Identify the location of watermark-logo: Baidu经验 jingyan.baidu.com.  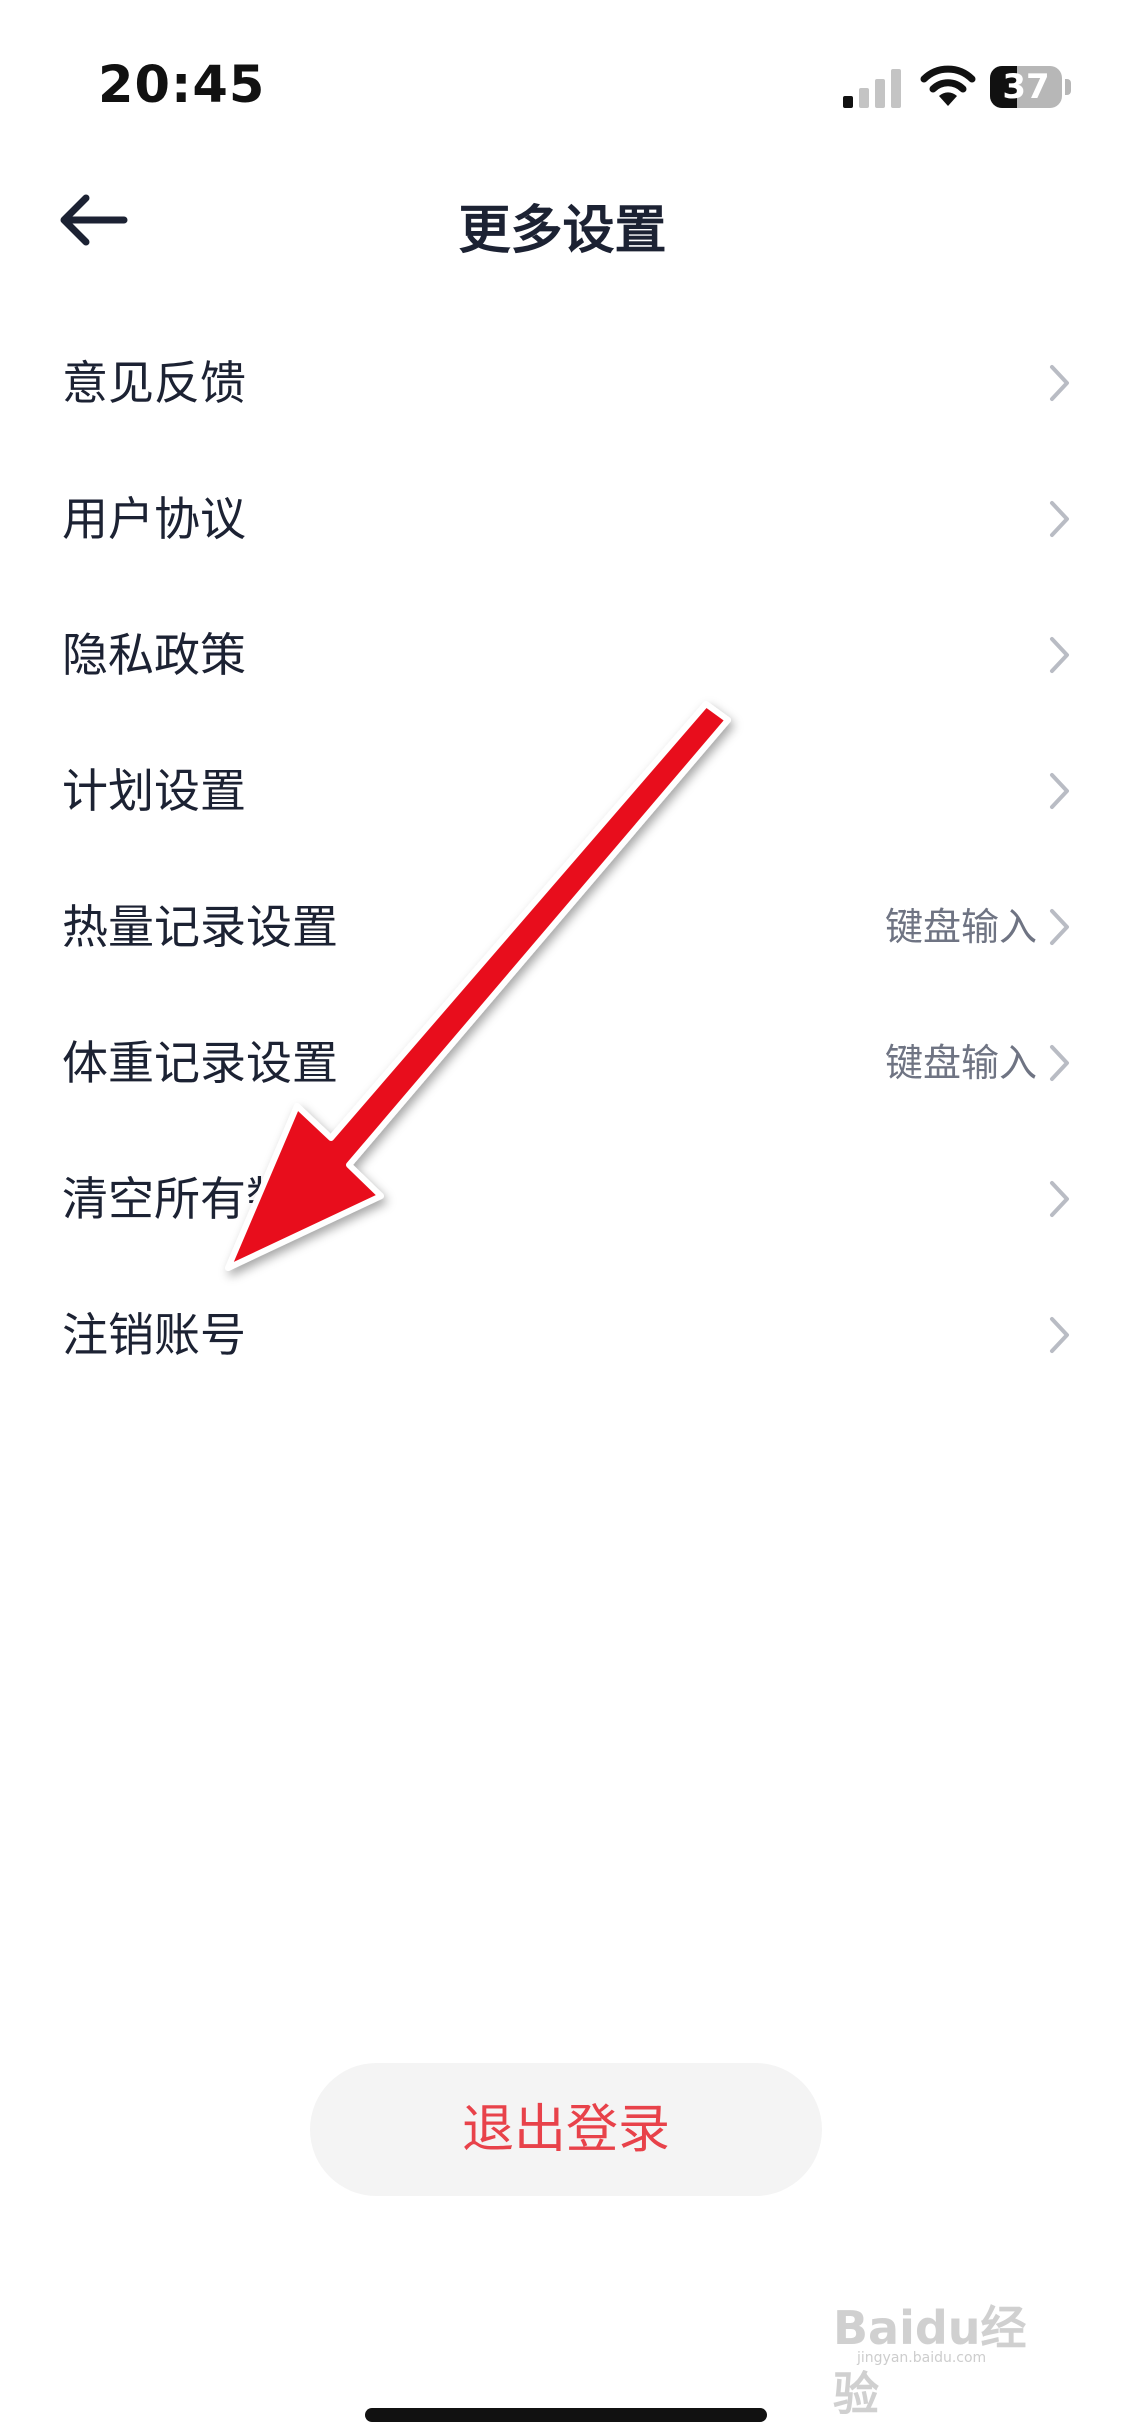
(948, 2350).